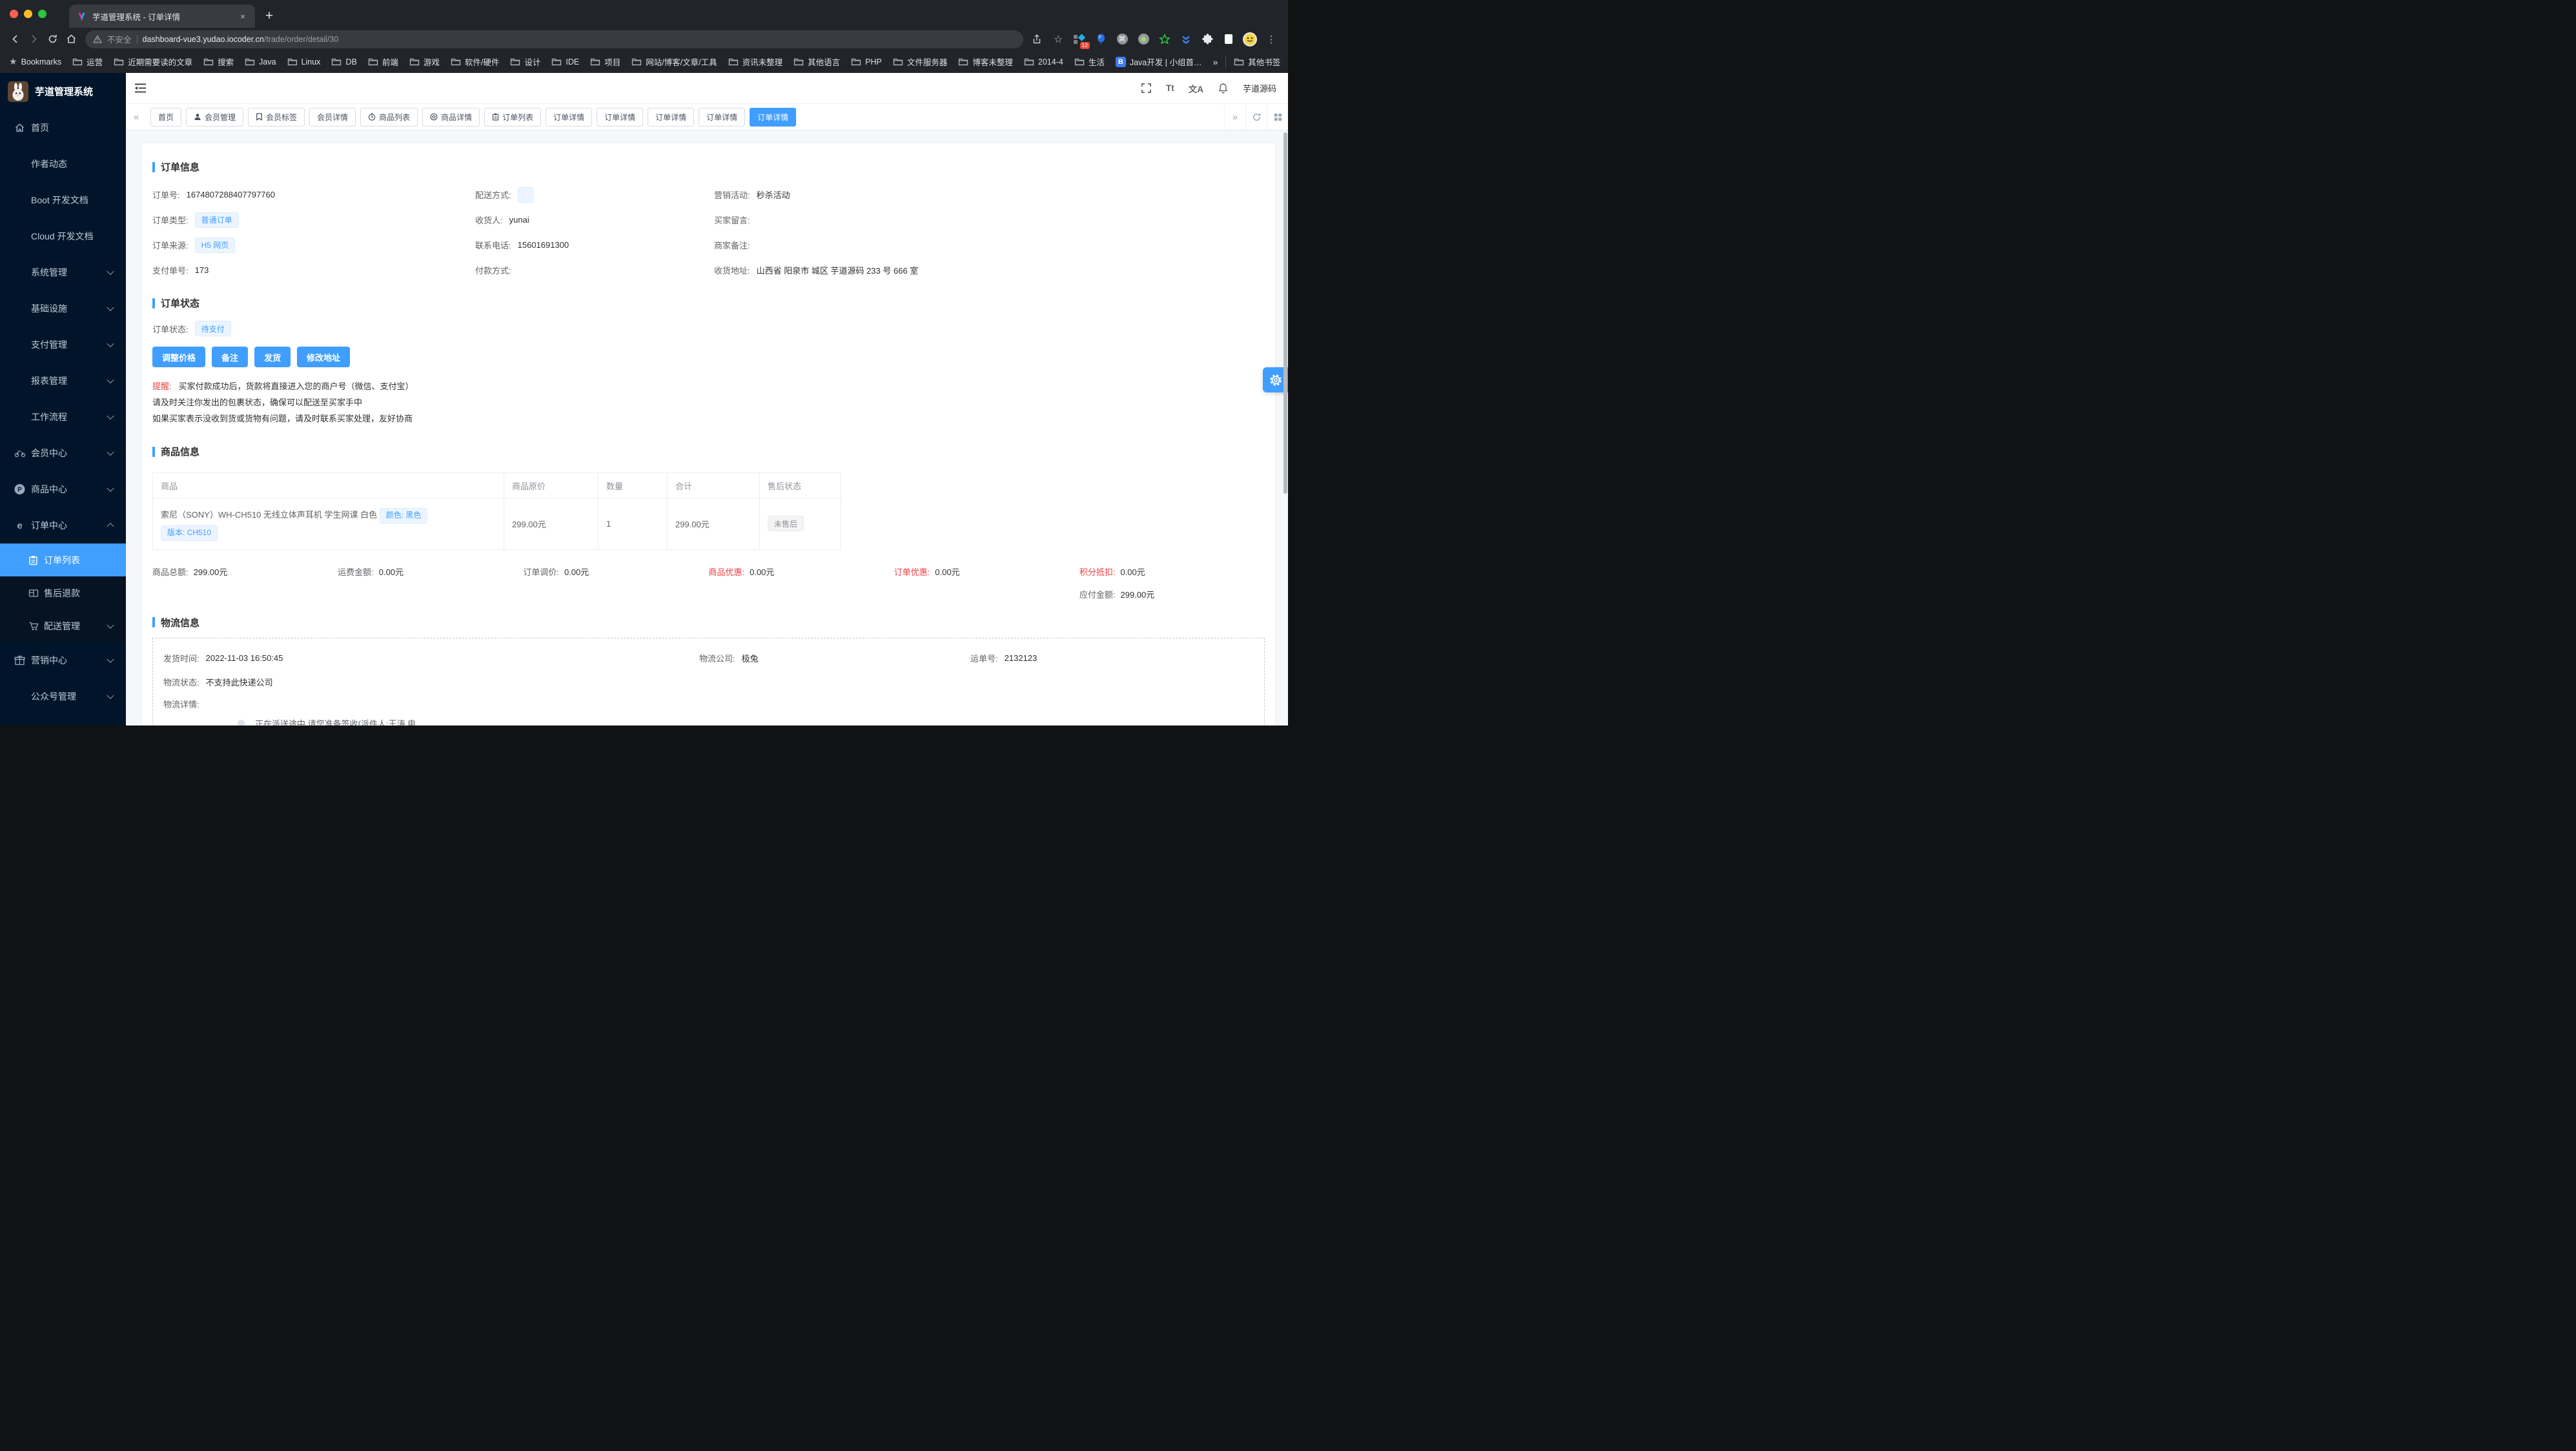 The image size is (2576, 1451). I want to click on font-size-icon: Tt, so click(1170, 88).